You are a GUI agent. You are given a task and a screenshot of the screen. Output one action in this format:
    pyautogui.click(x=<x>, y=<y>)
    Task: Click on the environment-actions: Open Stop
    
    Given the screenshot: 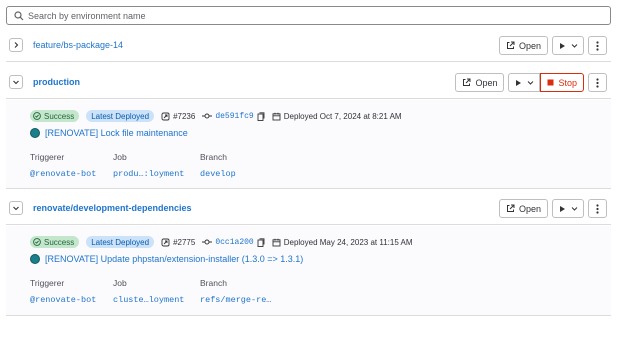 What is the action you would take?
    pyautogui.click(x=531, y=82)
    